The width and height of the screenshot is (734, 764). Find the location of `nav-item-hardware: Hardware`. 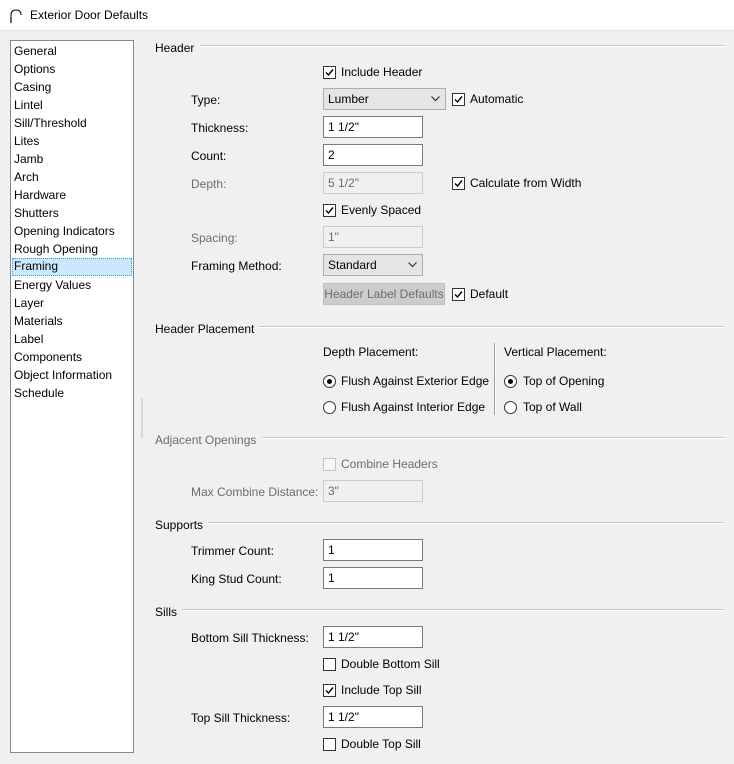

nav-item-hardware: Hardware is located at coordinates (72, 195).